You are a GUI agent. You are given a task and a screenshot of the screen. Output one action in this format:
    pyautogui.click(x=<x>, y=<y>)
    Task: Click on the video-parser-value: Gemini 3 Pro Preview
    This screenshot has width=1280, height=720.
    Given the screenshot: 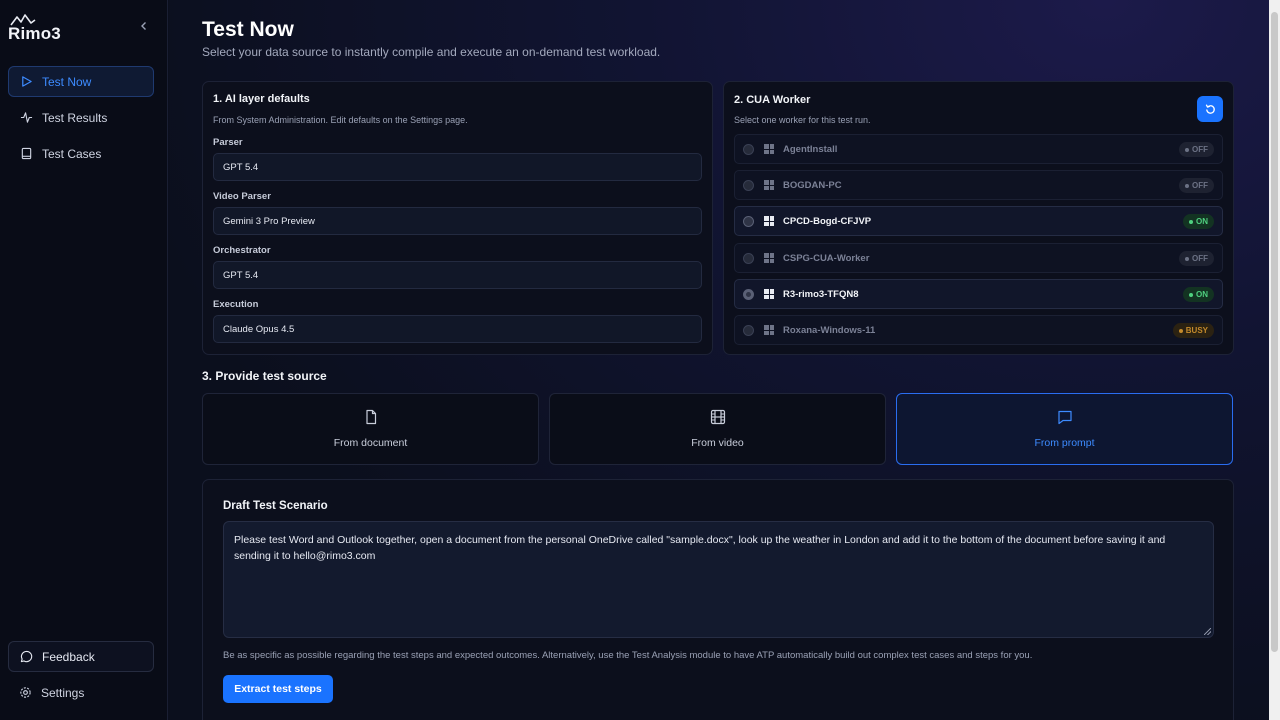 What is the action you would take?
    pyautogui.click(x=269, y=221)
    